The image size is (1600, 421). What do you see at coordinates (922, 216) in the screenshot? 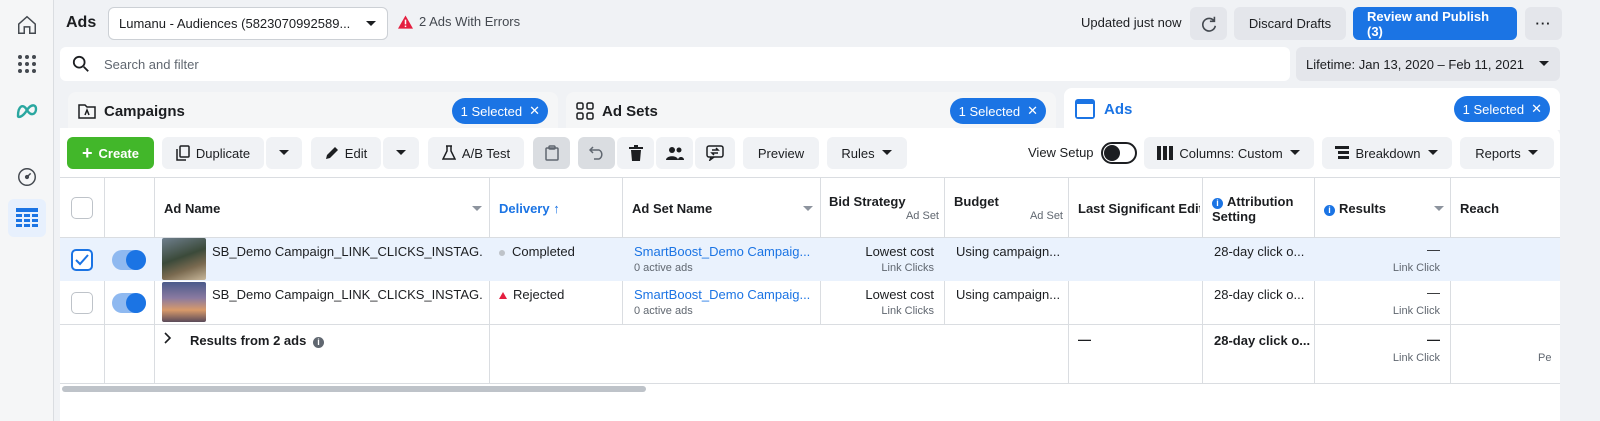
I see `header-bid-strategy-sub: Ad Set` at bounding box center [922, 216].